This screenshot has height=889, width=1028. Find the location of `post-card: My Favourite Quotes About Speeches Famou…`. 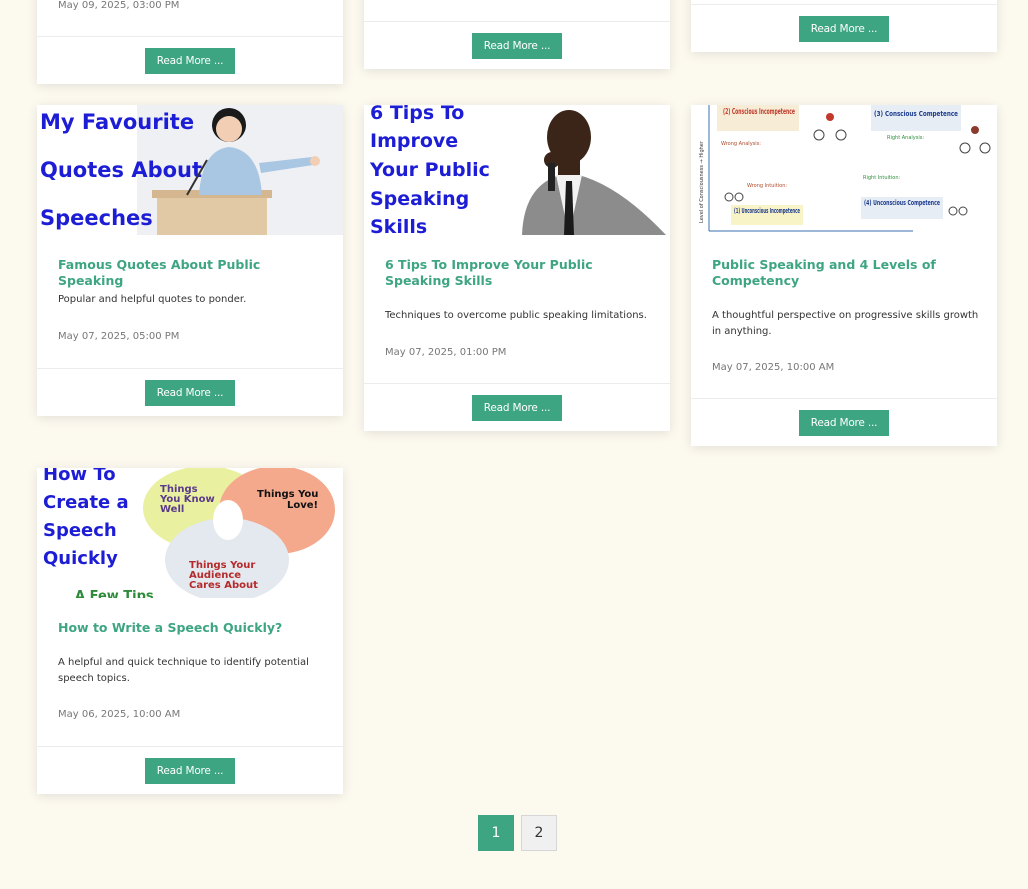

post-card: My Favourite Quotes About Speeches Famou… is located at coordinates (190, 260).